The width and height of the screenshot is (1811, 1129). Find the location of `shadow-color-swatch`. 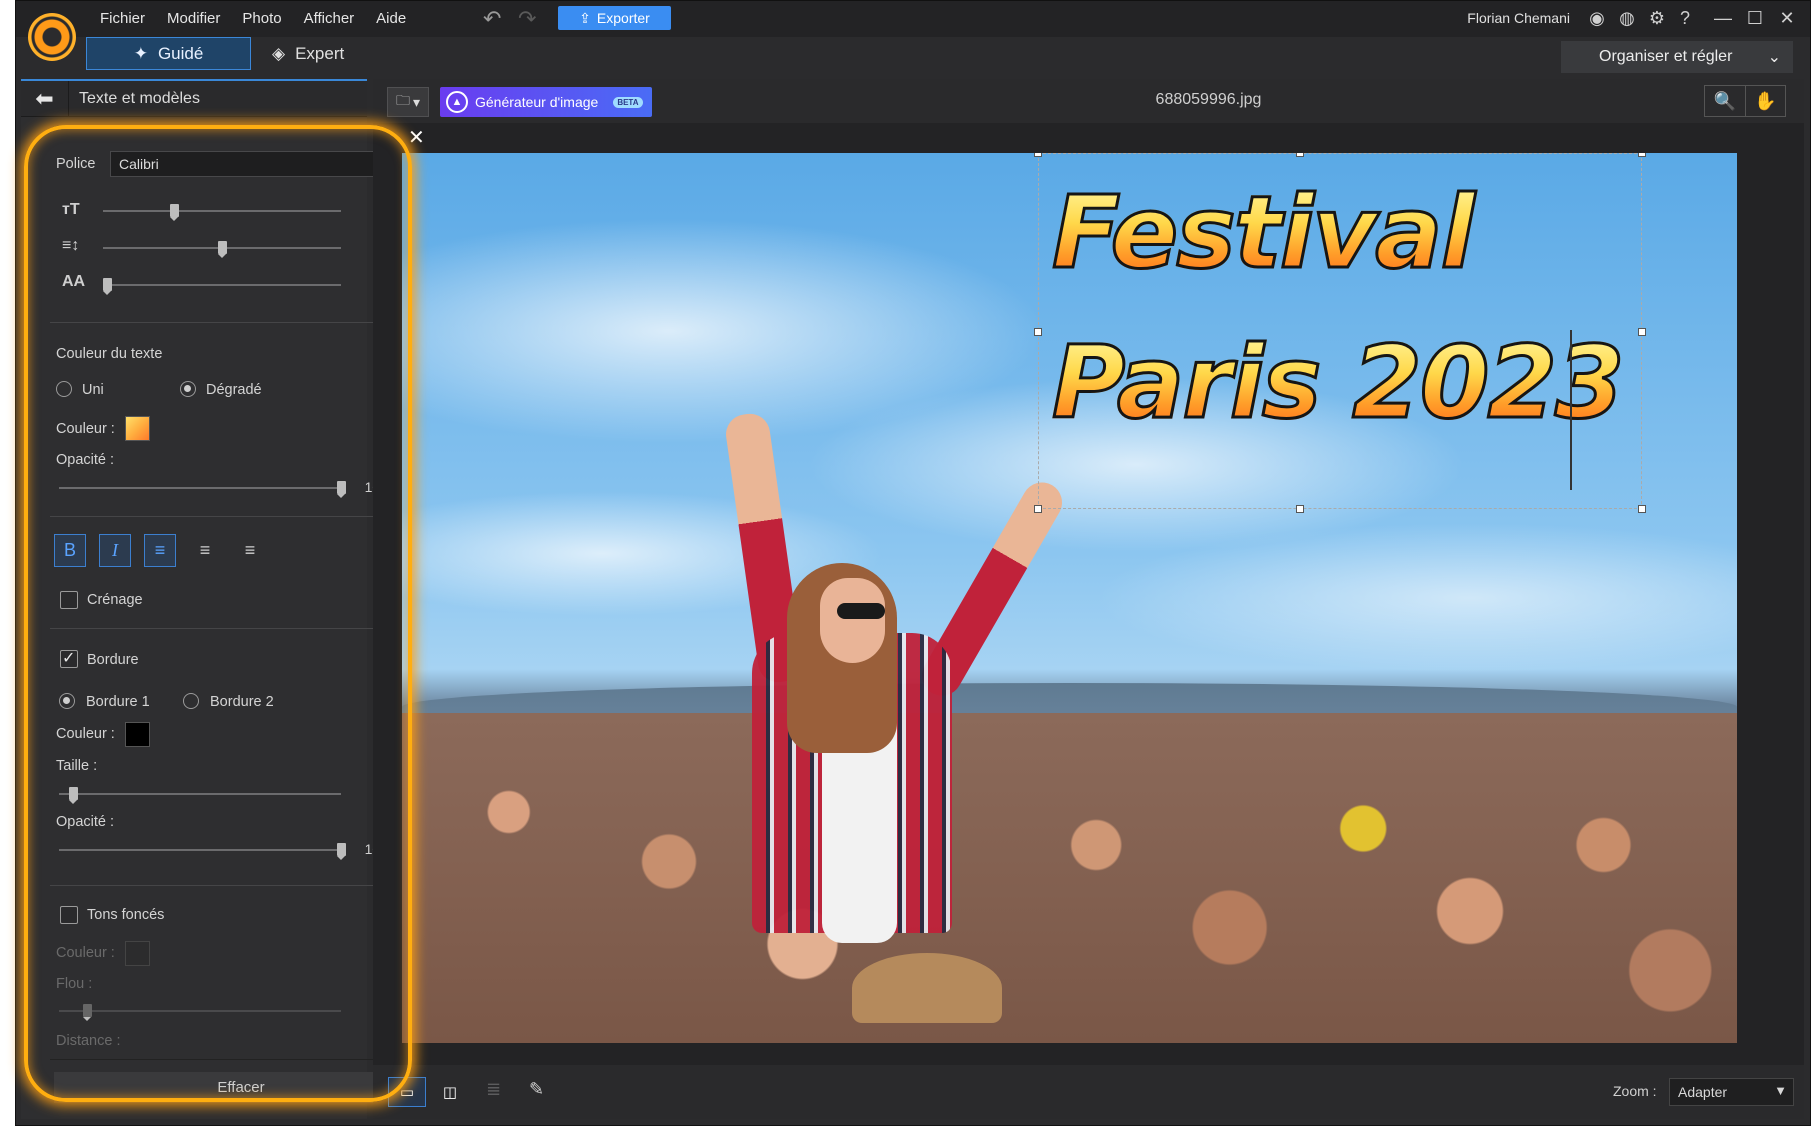

shadow-color-swatch is located at coordinates (137, 953).